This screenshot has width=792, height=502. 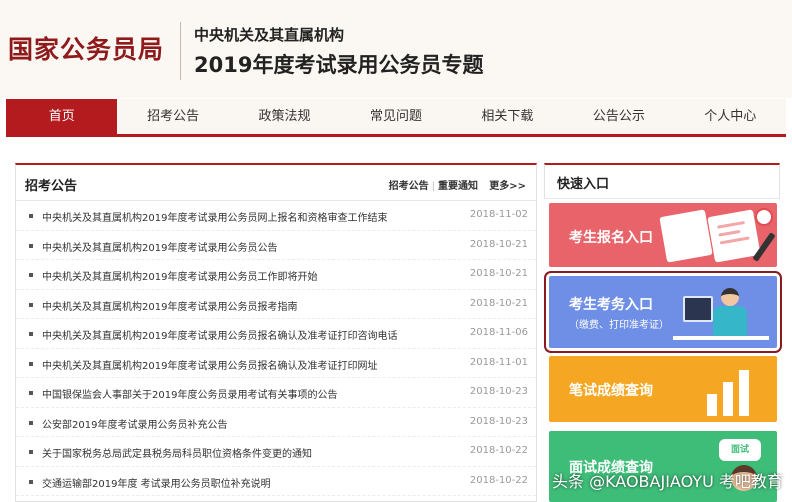 I want to click on announcements-title: 招考公告, so click(x=51, y=186).